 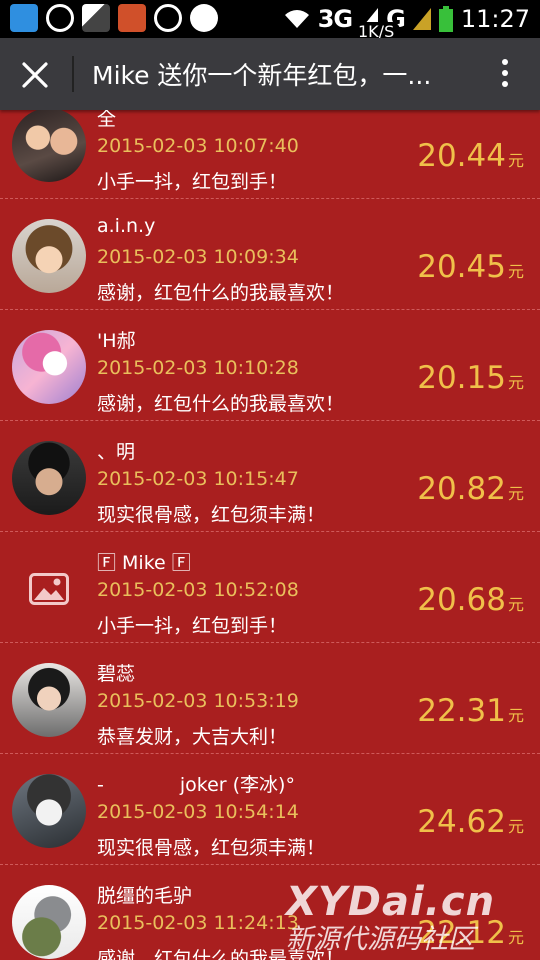 I want to click on amount: 20.44 元, so click(x=470, y=156).